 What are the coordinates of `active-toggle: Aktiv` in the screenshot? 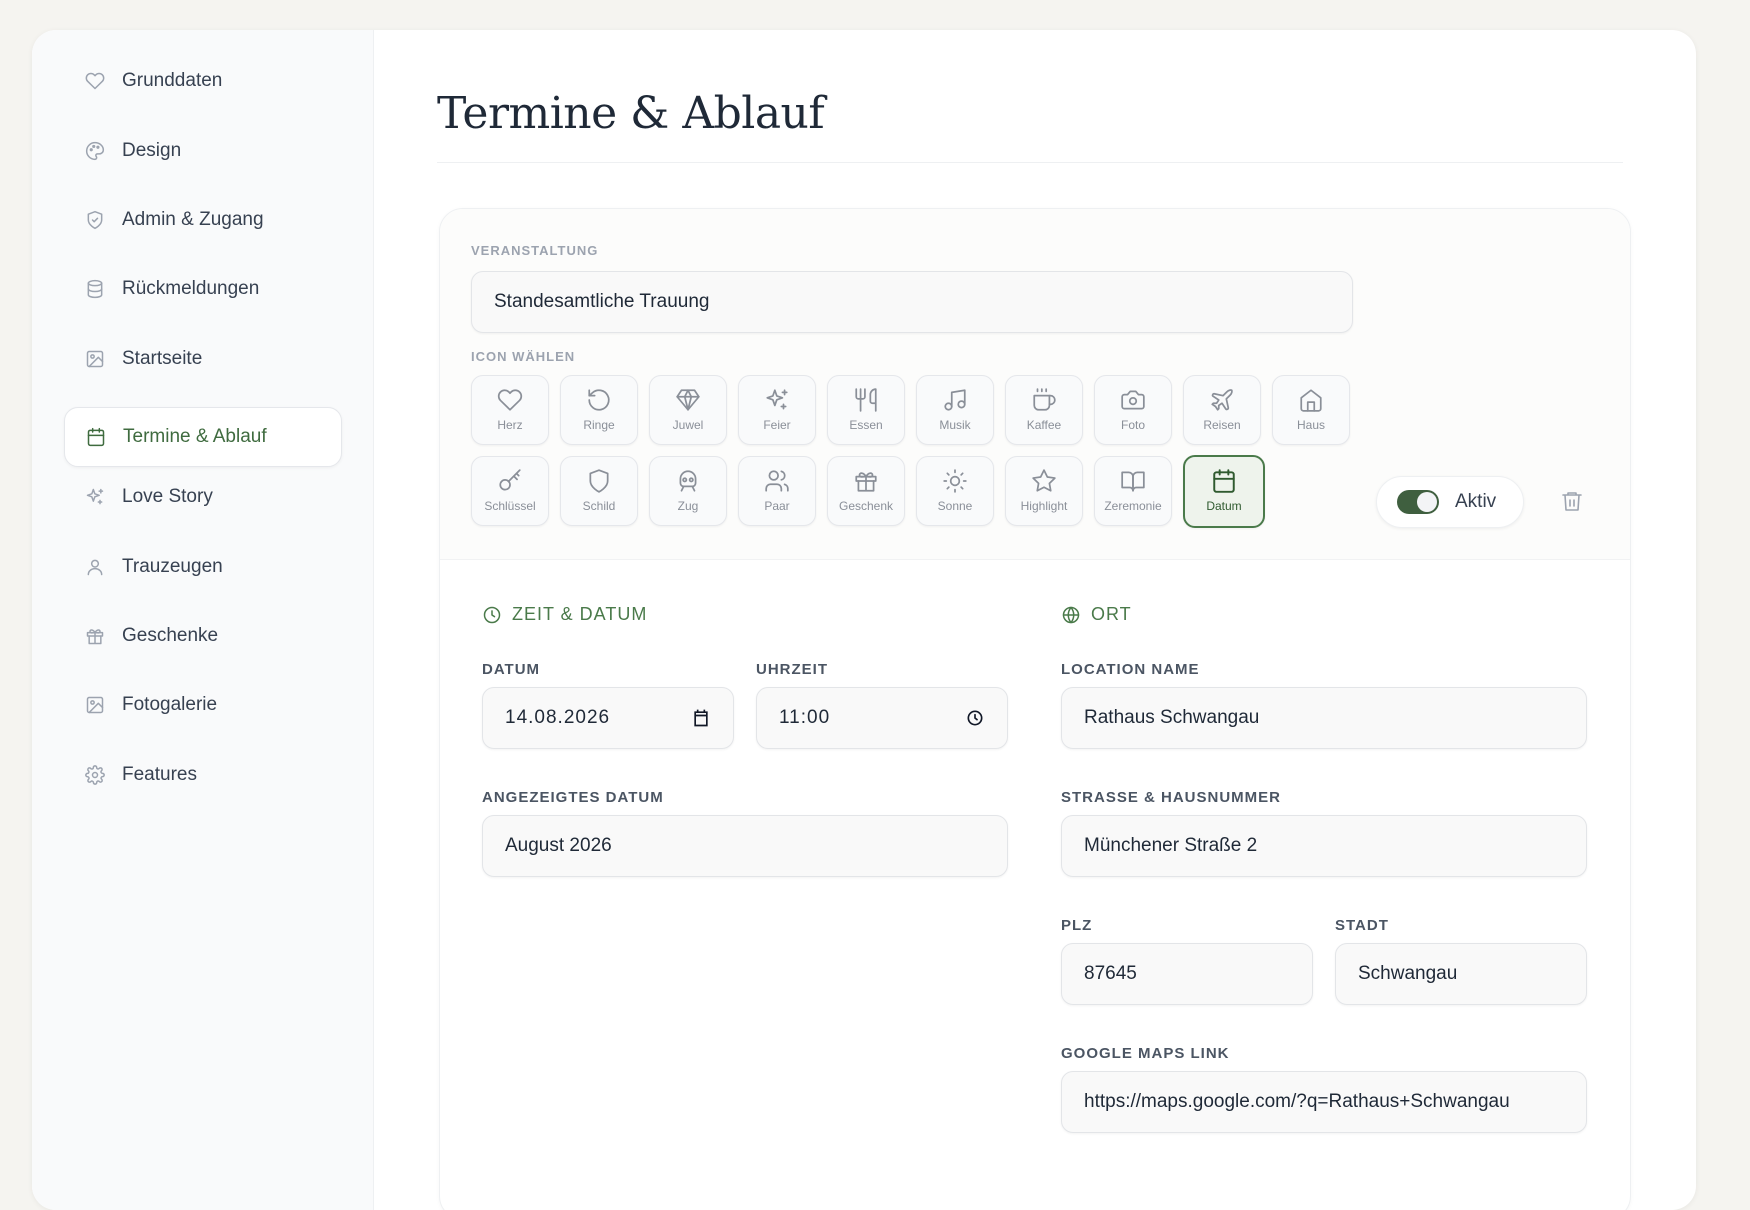 It's located at (1450, 502).